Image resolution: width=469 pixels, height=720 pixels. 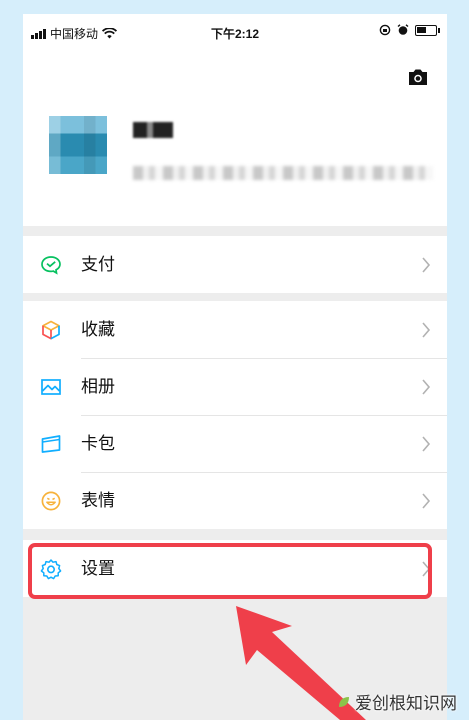 I want to click on nickname-blurred, so click(x=153, y=130).